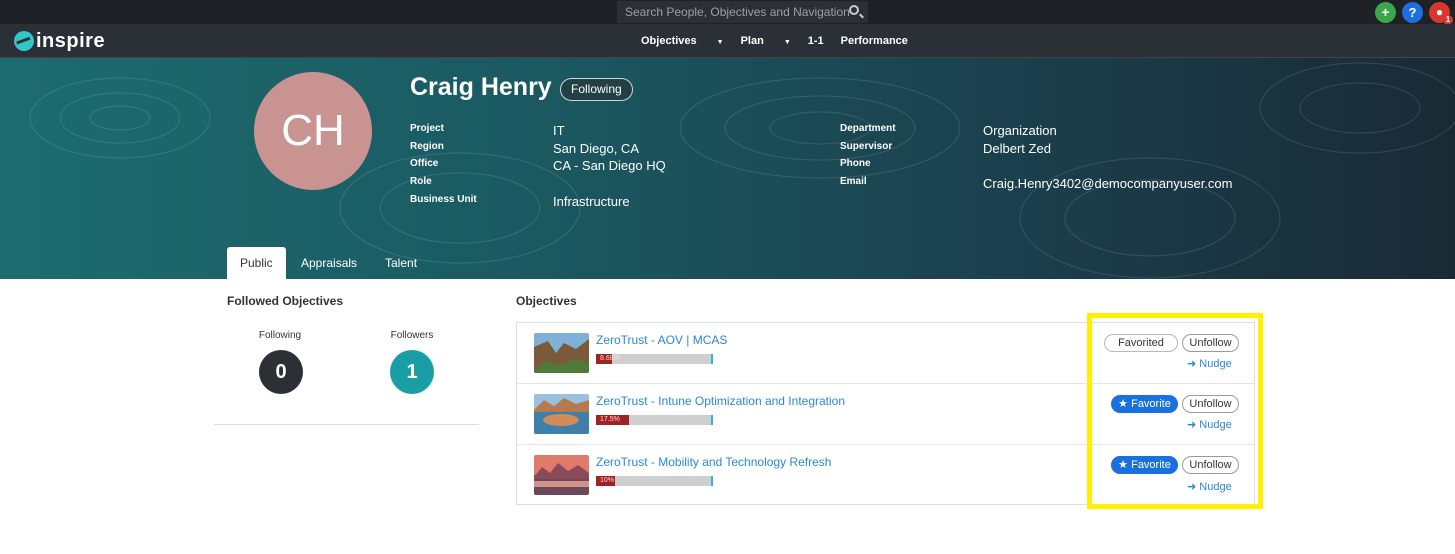 This screenshot has width=1455, height=554. What do you see at coordinates (285, 301) in the screenshot?
I see `followed-objectives-title: Followed Objectives` at bounding box center [285, 301].